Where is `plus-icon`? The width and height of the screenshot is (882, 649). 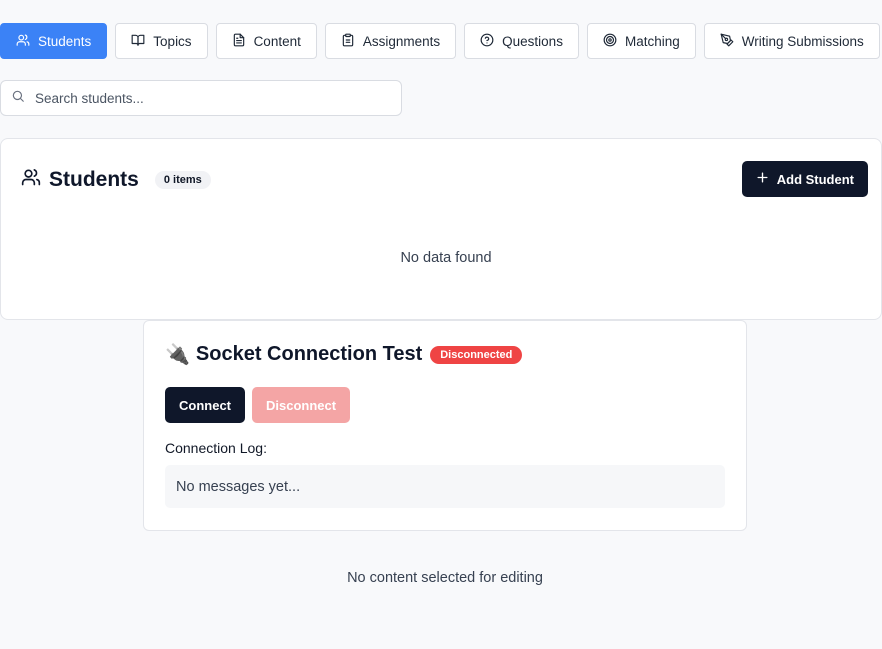 plus-icon is located at coordinates (762, 179).